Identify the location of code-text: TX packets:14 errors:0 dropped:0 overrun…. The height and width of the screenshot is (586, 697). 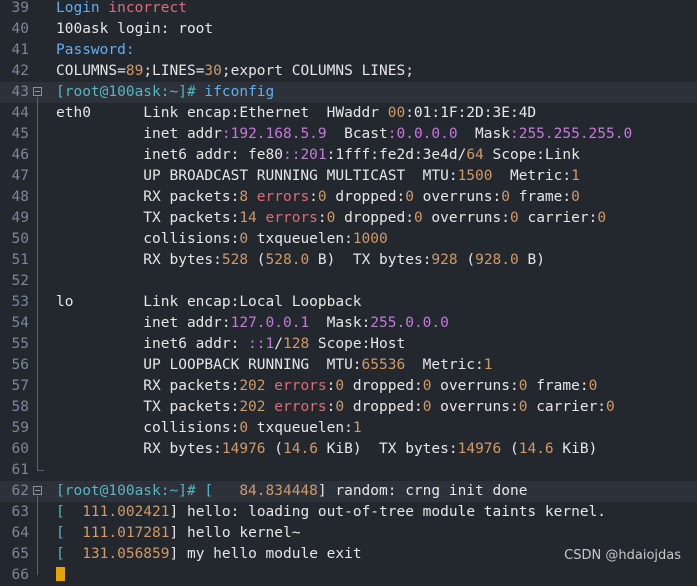
(331, 218).